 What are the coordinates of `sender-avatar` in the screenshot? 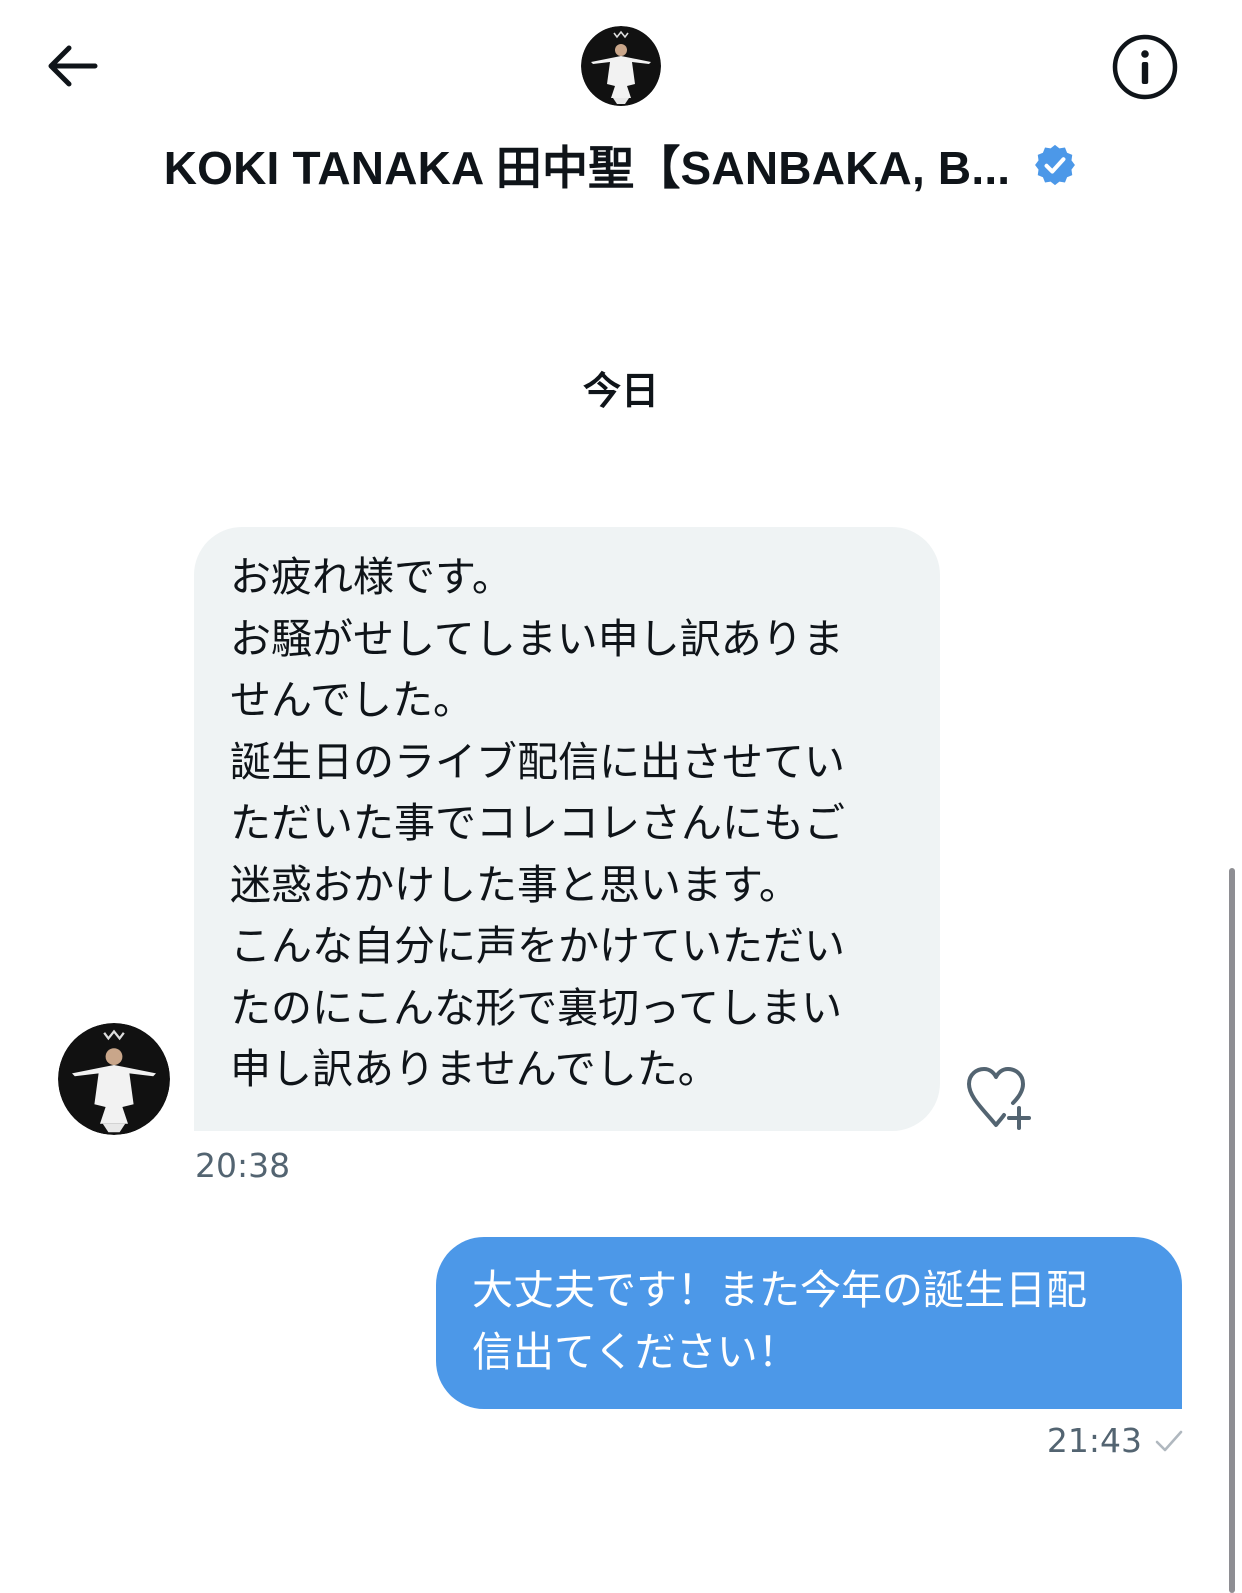 It's located at (114, 1079).